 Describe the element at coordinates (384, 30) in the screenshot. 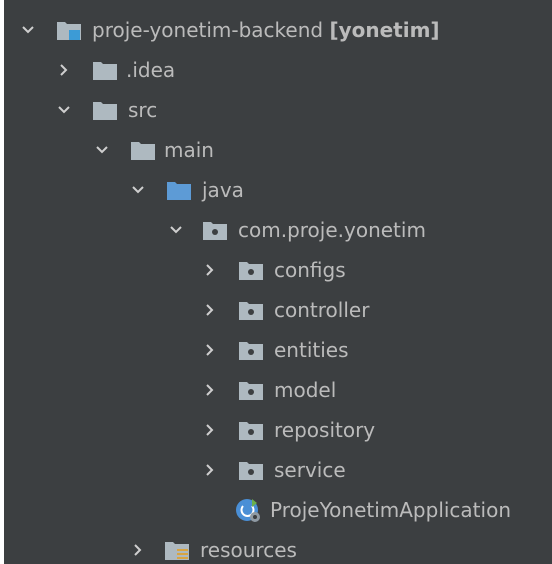

I see `module-name: [yonetim]` at that location.